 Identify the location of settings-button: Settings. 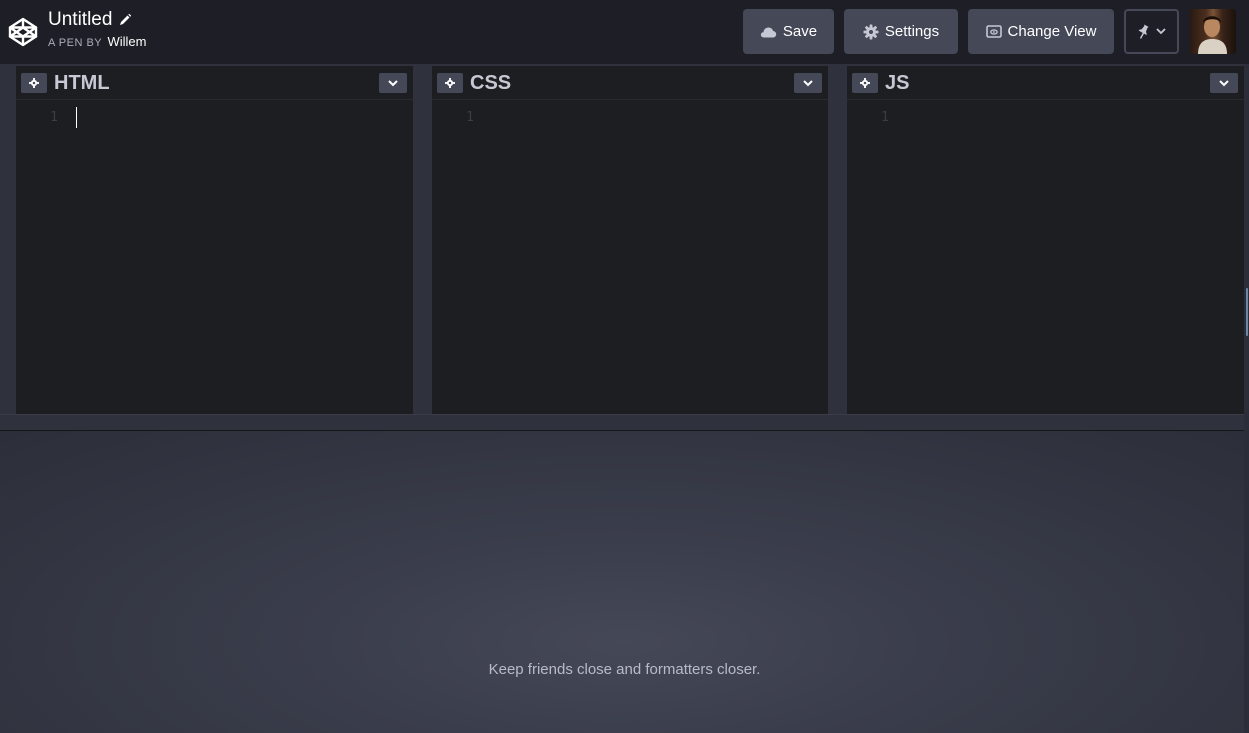
(901, 31).